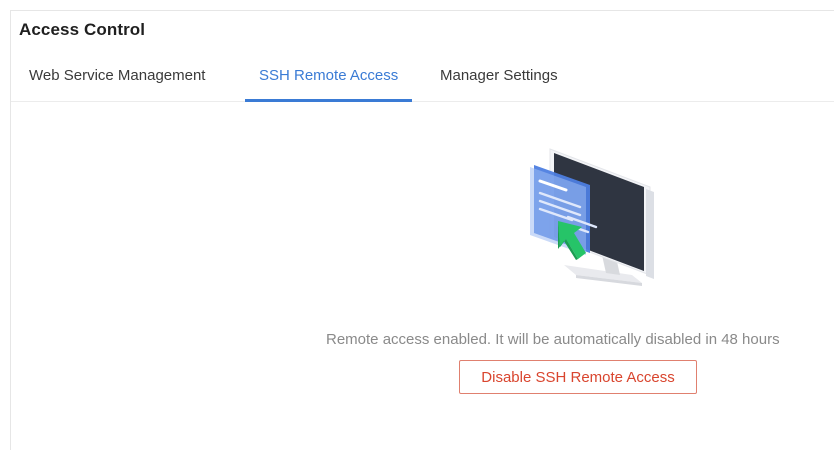  I want to click on page-title: Access Control, so click(82, 29).